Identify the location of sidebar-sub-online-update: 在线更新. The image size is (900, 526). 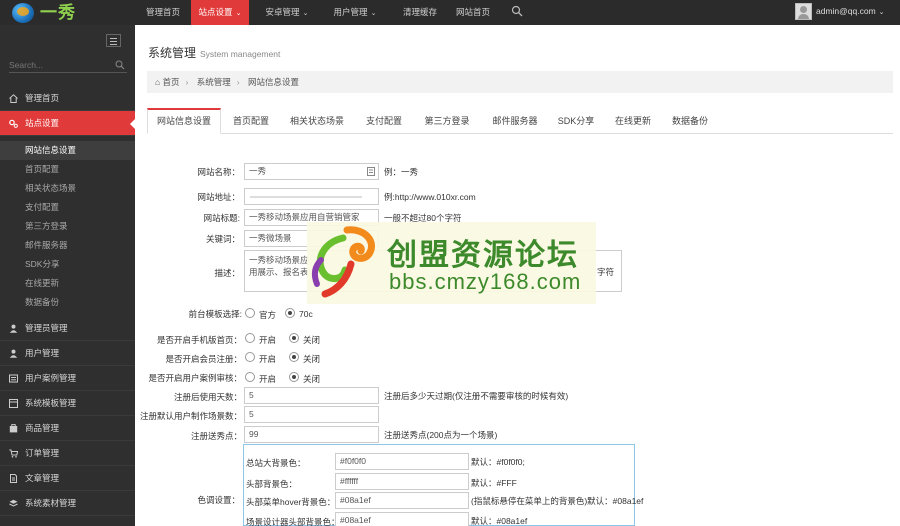
(67, 283).